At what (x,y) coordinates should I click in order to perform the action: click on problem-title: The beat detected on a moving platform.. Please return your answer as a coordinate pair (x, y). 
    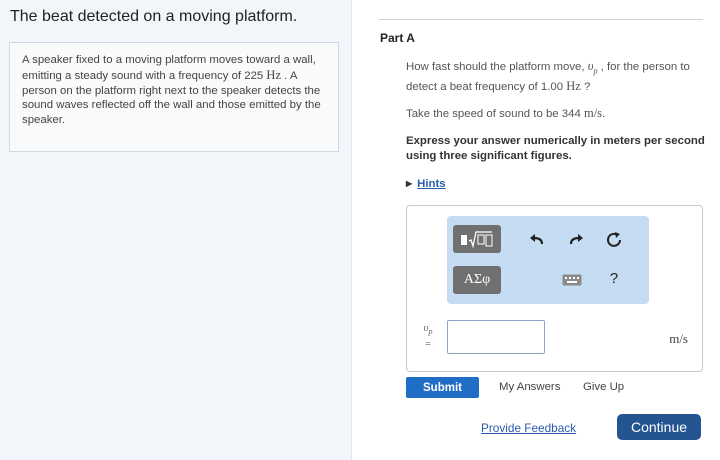
    Looking at the image, I should click on (154, 16).